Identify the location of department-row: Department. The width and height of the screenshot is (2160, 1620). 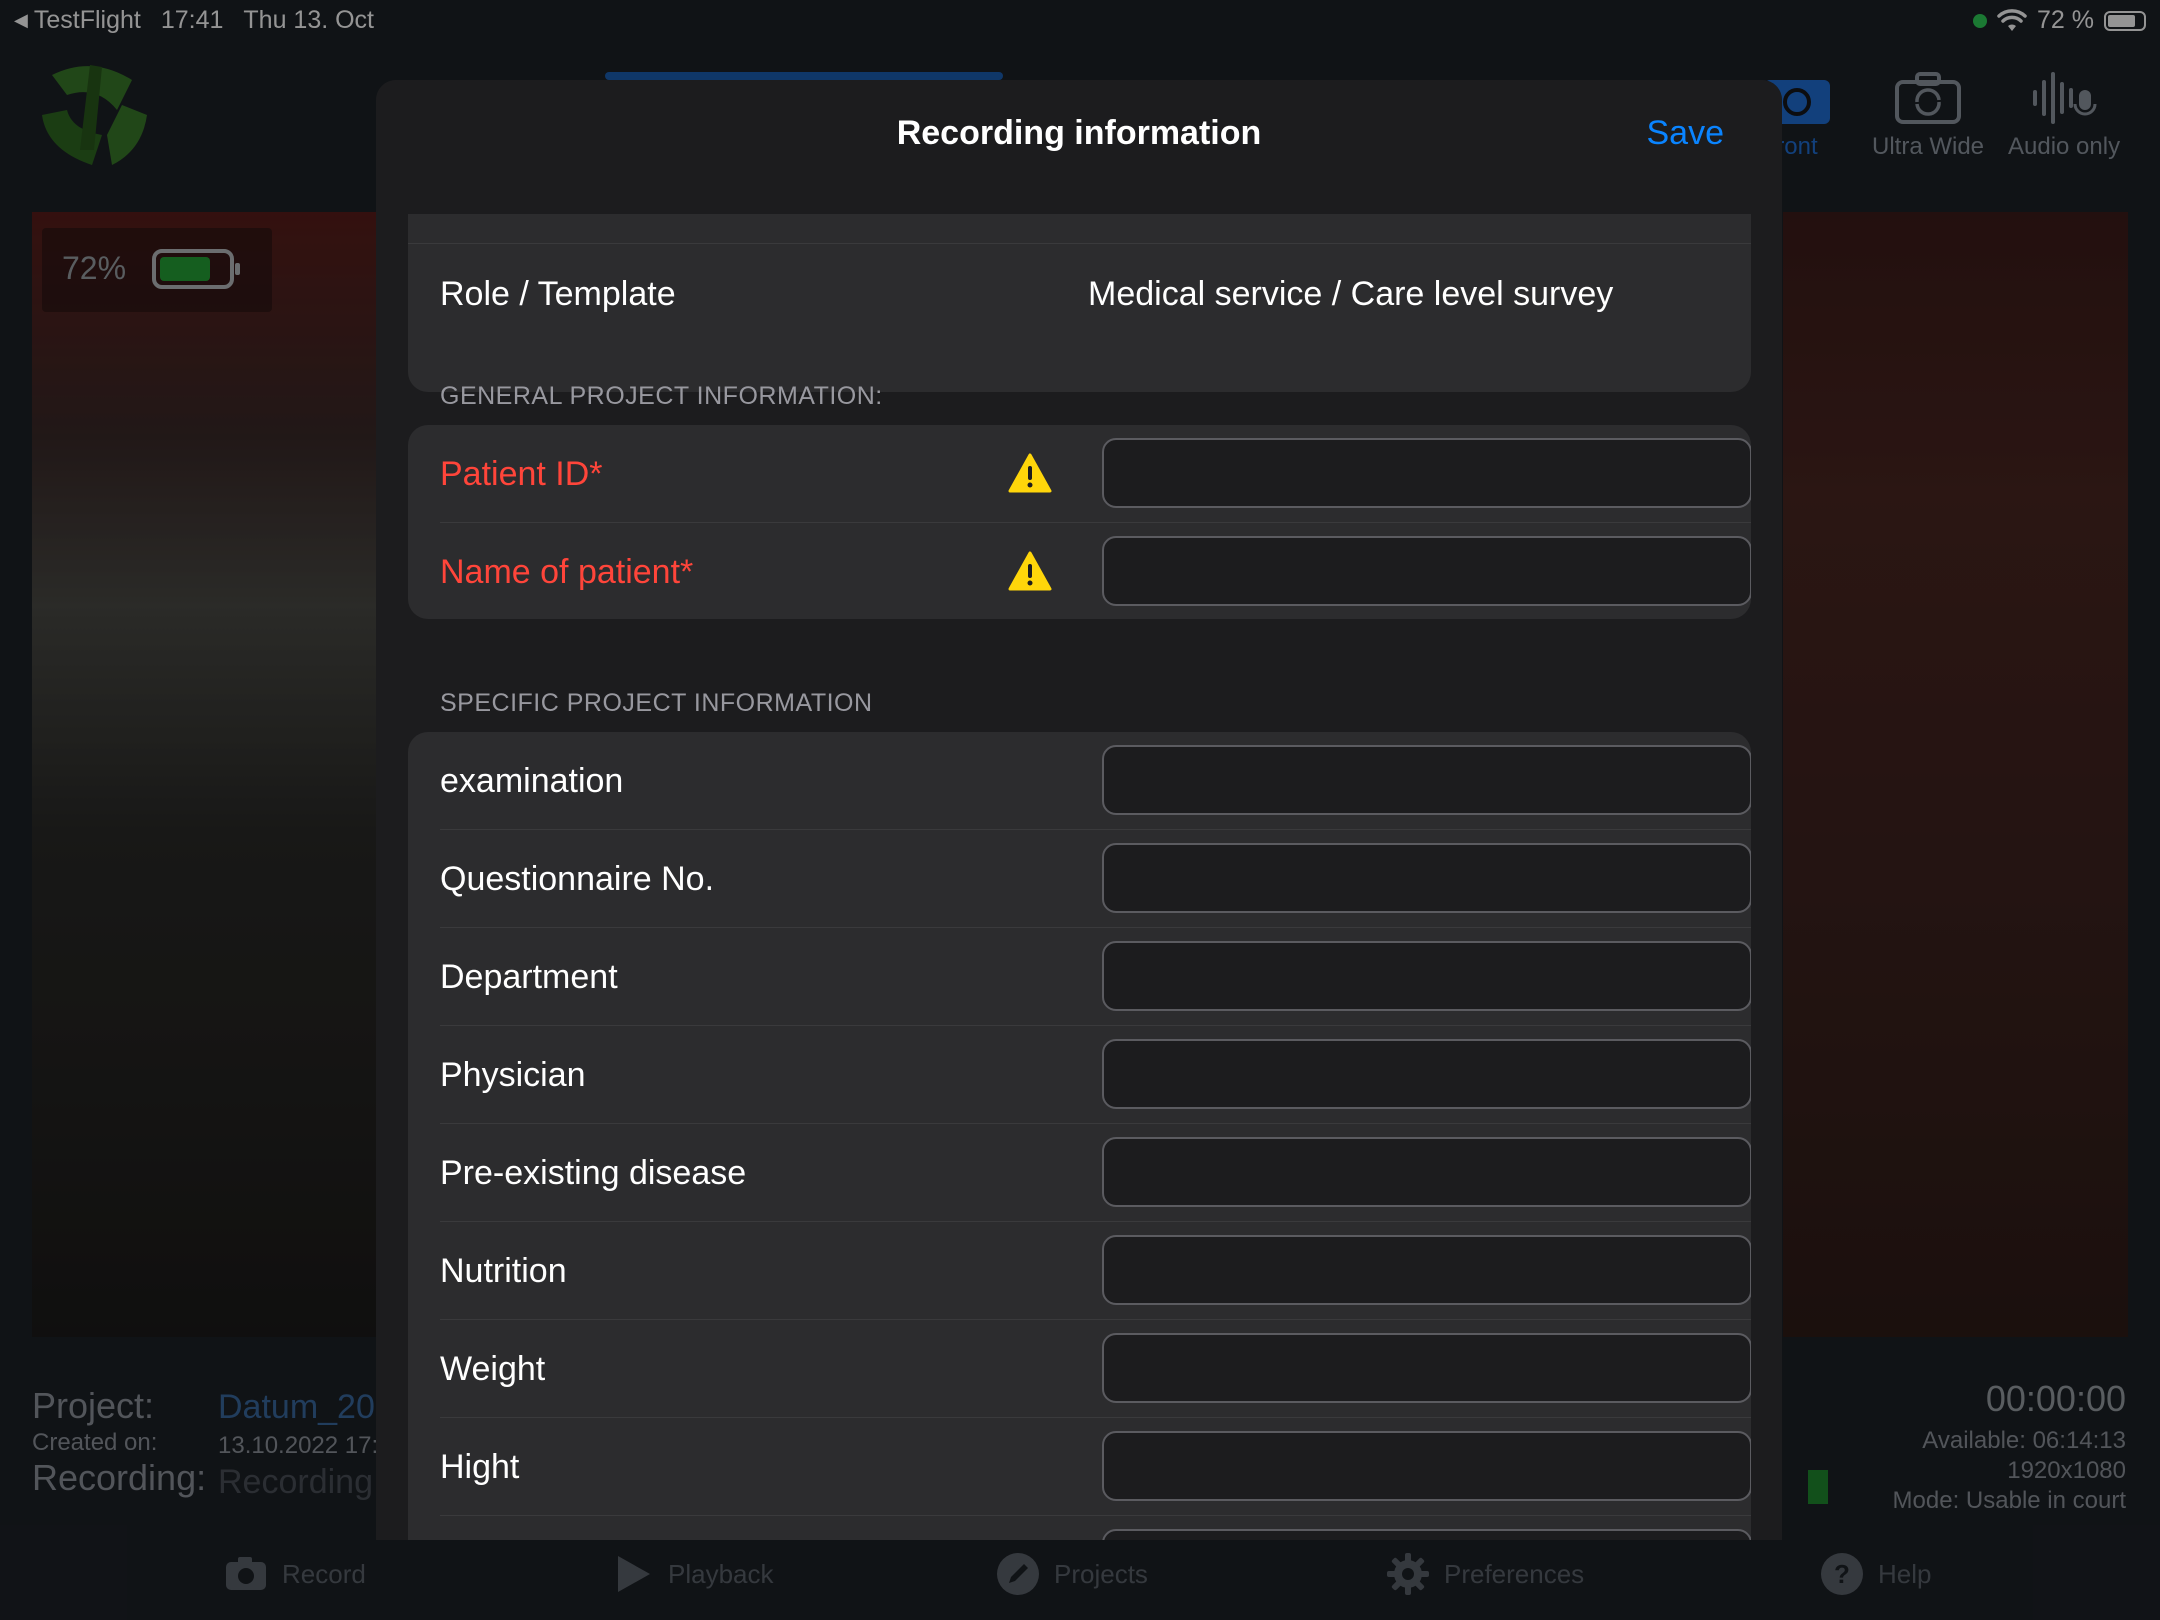
(1079, 977).